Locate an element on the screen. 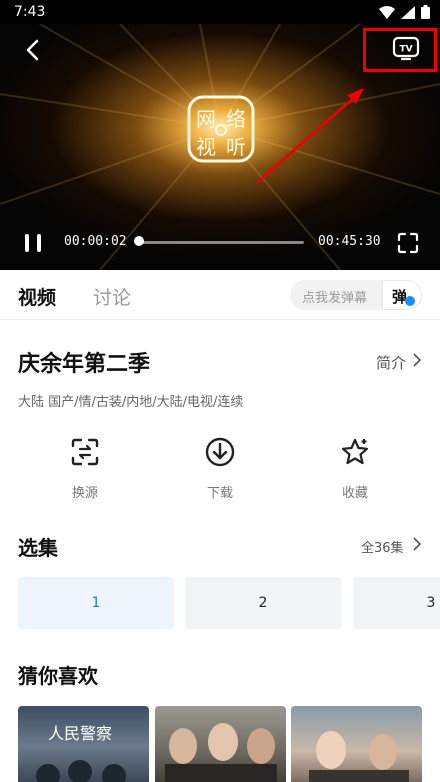  all-episodes-link: 全36集 is located at coordinates (382, 546).